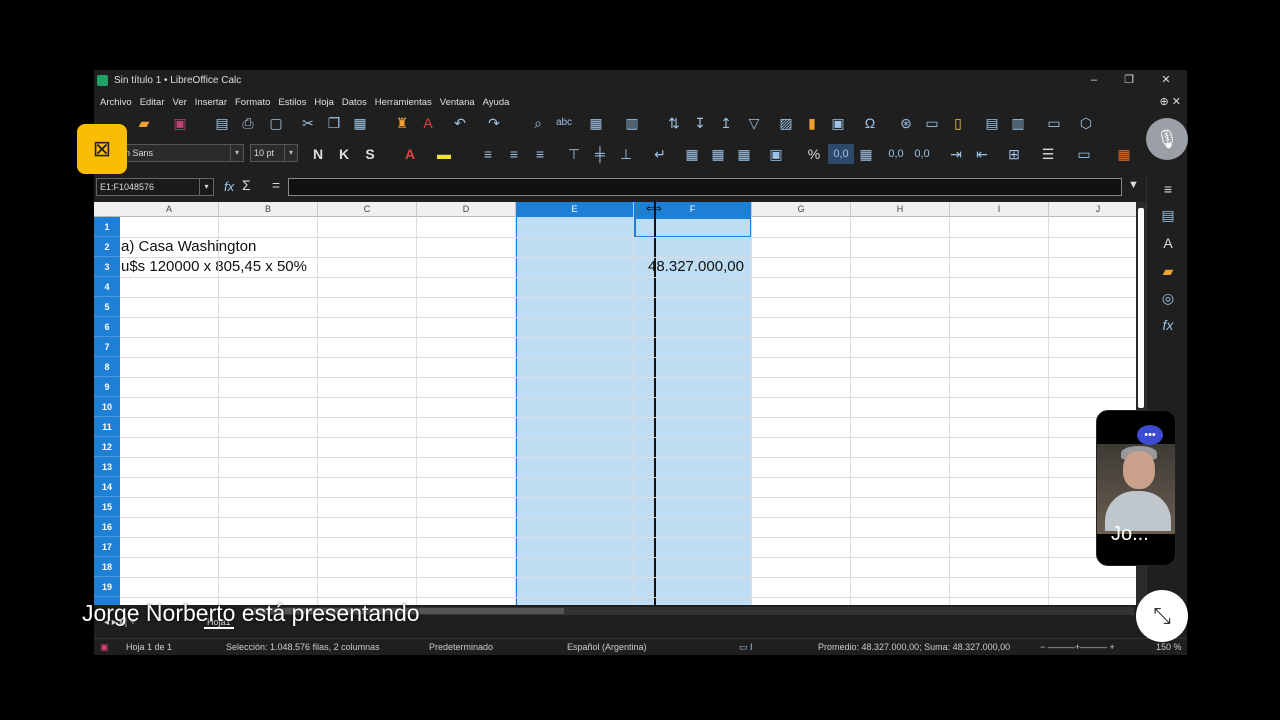  Describe the element at coordinates (155, 187) in the screenshot. I see `name-box: E1:F1048576 ▾` at that location.